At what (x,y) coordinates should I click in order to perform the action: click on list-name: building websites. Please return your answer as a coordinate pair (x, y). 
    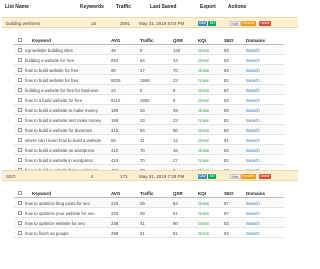
    Looking at the image, I should click on (23, 23).